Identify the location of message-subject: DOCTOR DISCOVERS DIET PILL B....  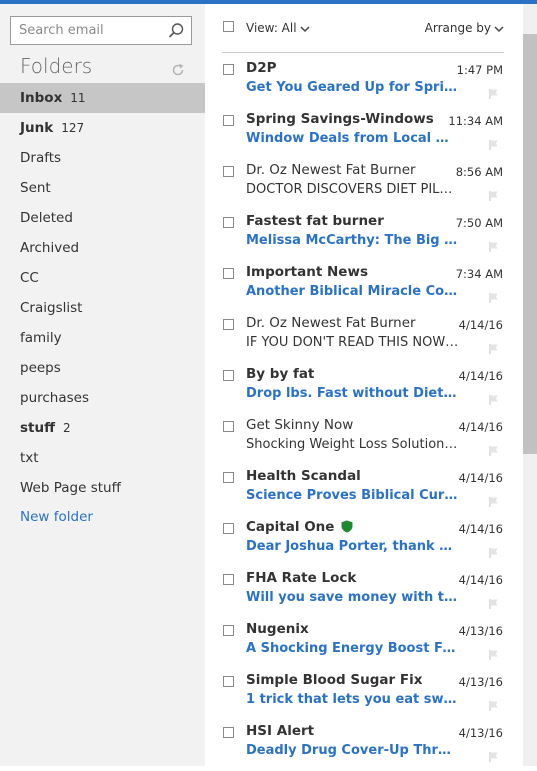
(352, 189).